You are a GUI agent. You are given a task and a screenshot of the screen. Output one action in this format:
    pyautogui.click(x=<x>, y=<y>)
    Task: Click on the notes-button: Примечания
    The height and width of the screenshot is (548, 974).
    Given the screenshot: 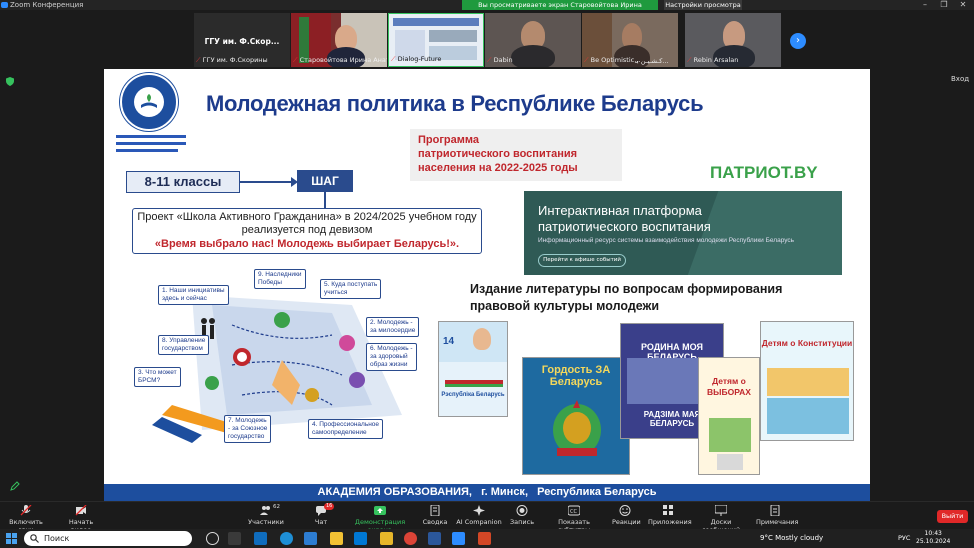 What is the action you would take?
    pyautogui.click(x=777, y=515)
    